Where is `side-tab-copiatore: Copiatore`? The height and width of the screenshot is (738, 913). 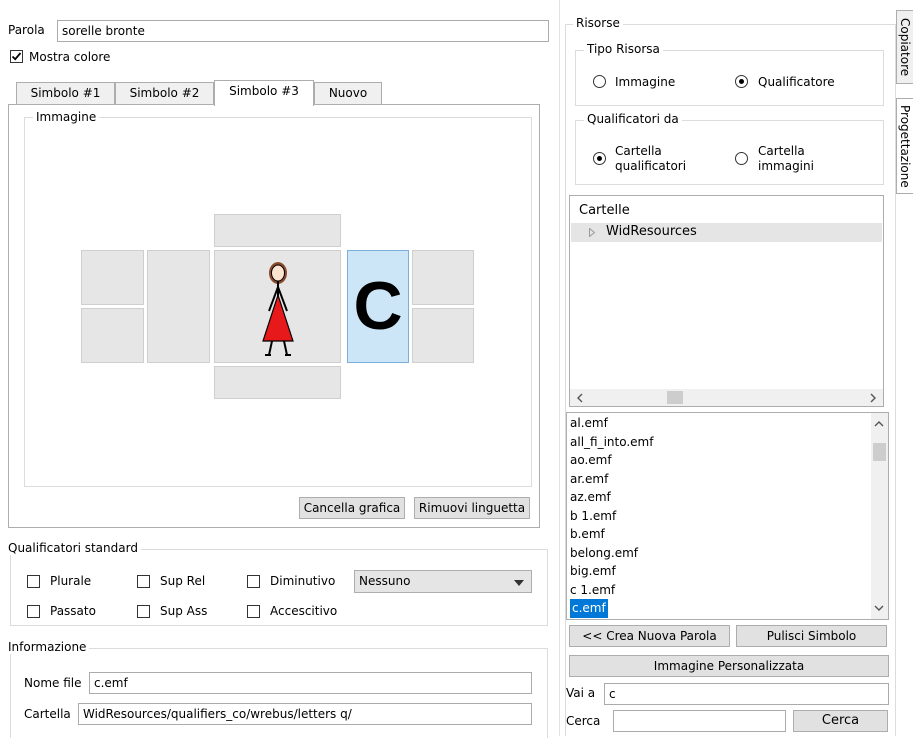 side-tab-copiatore: Copiatore is located at coordinates (904, 47).